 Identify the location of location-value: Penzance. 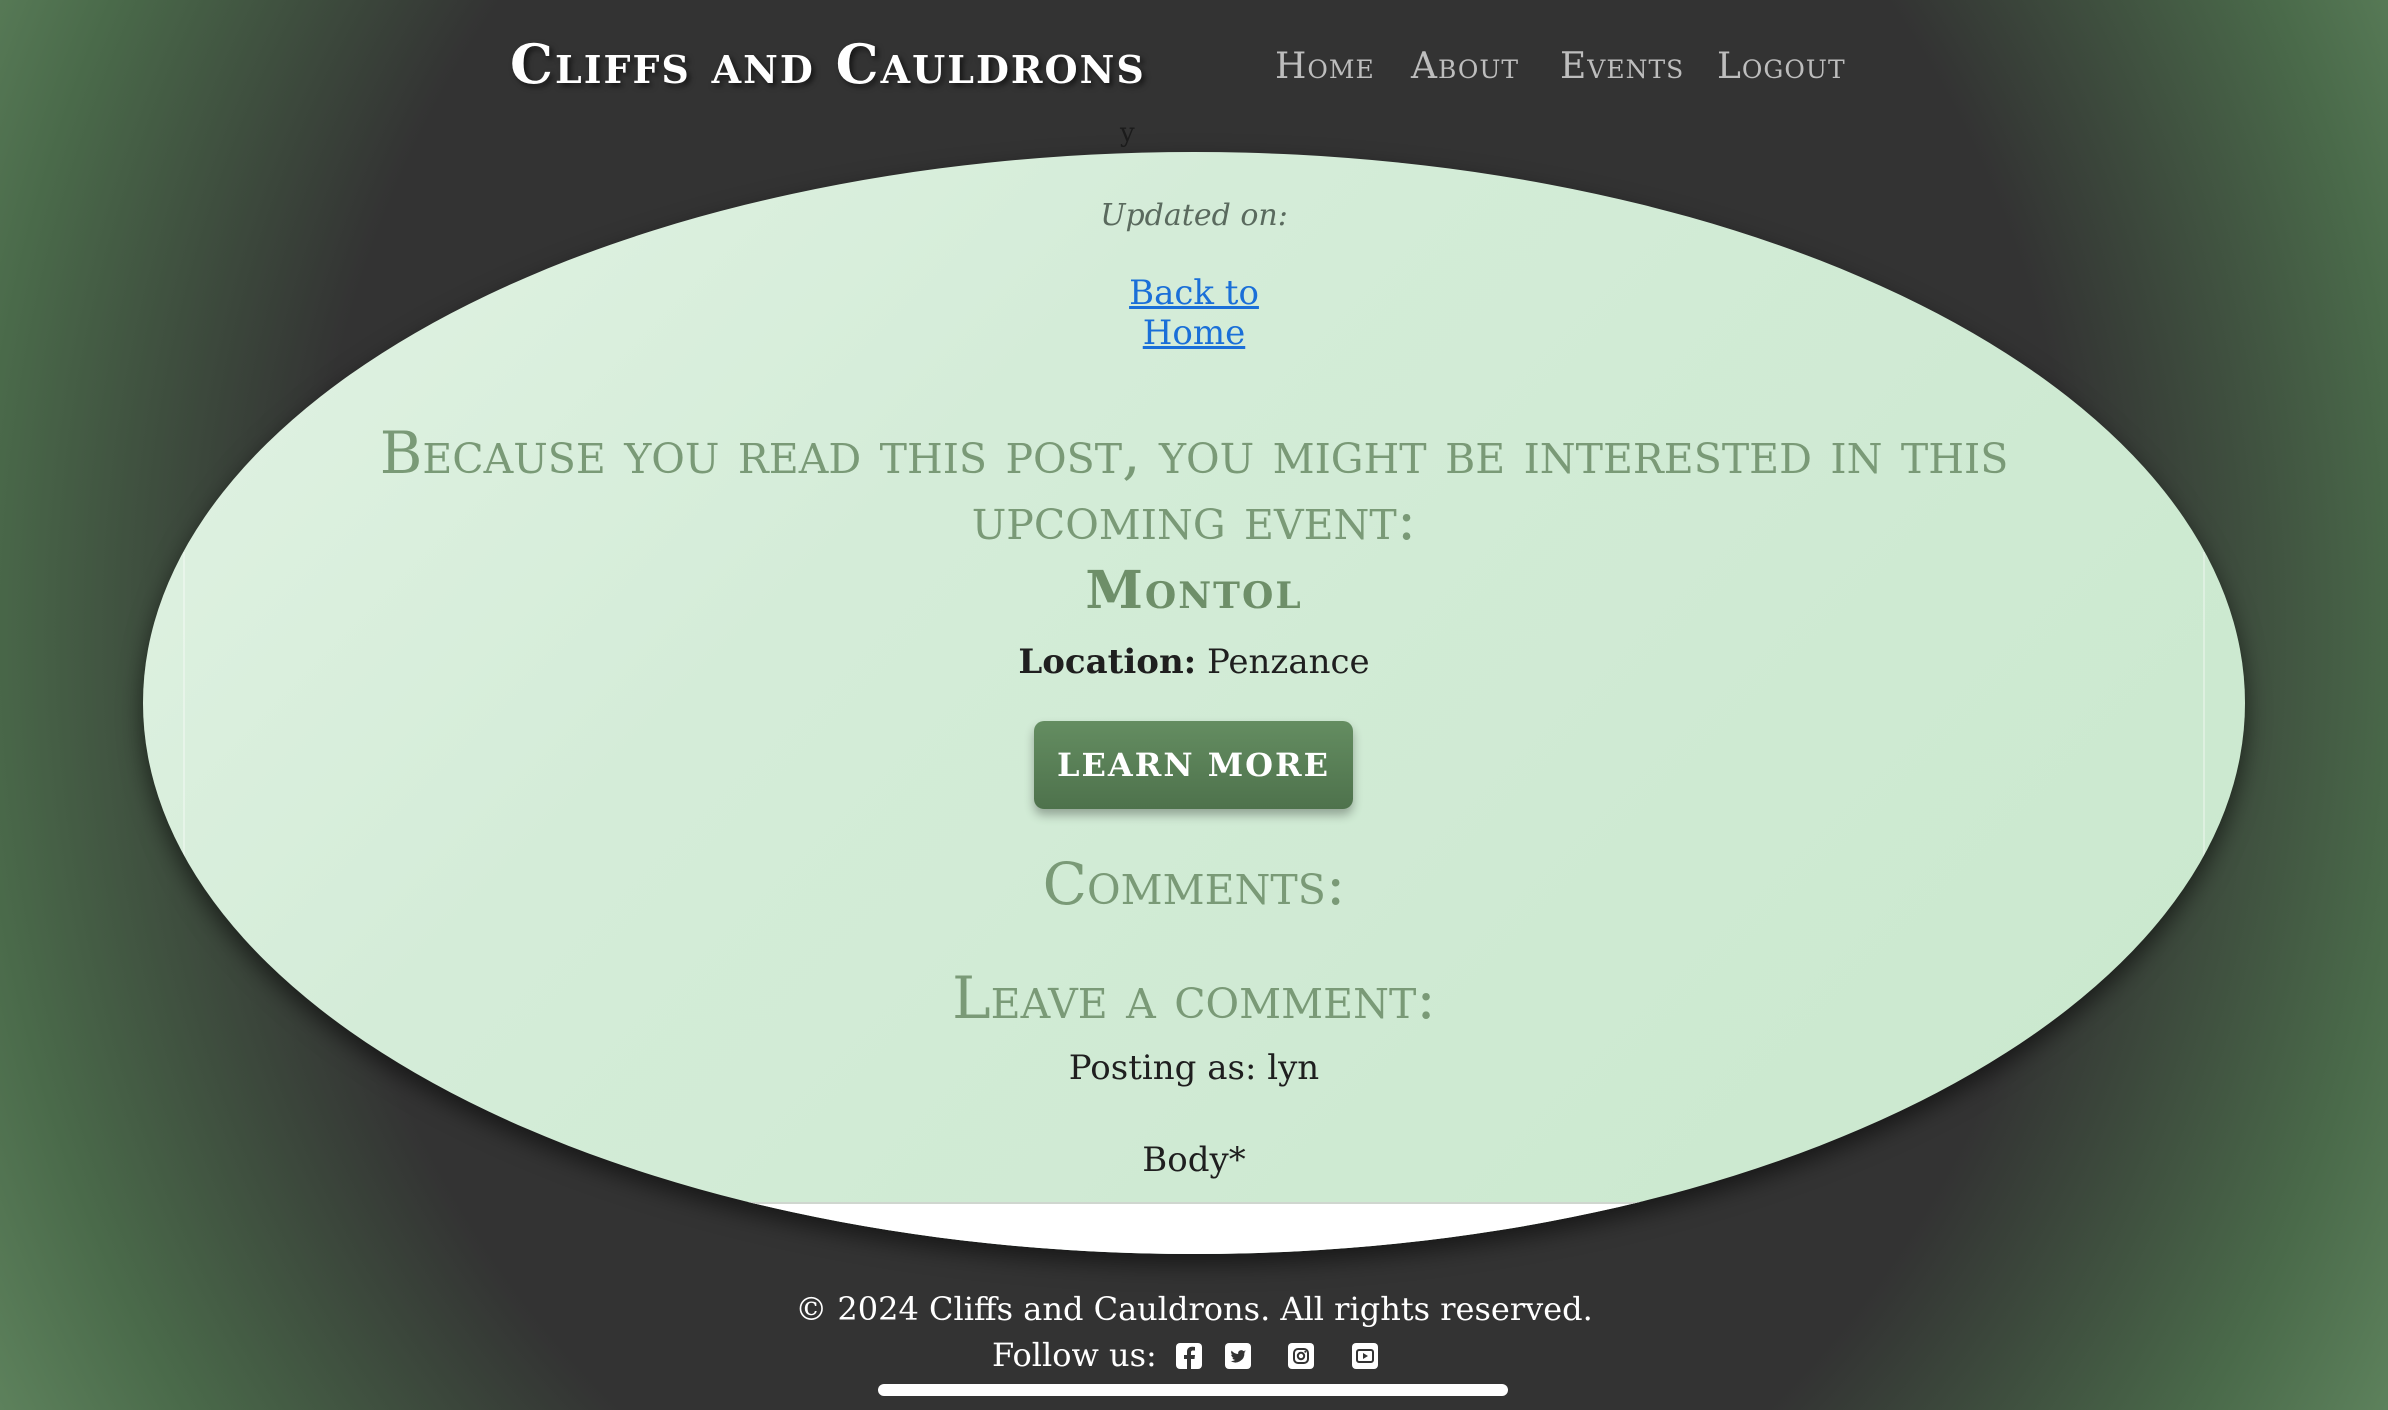
(1288, 662).